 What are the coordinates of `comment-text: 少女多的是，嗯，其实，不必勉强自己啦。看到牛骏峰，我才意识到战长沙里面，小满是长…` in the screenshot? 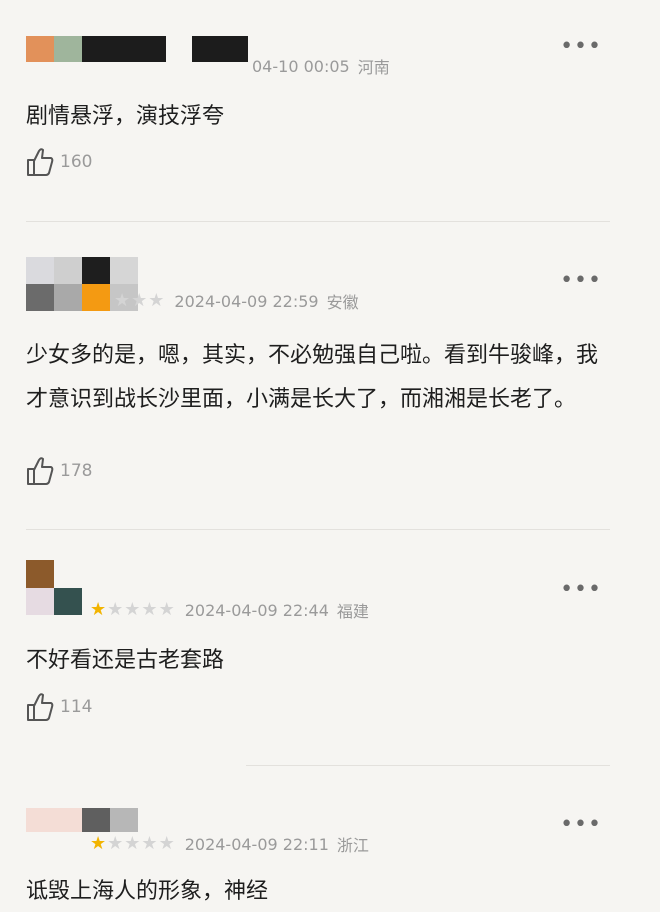 It's located at (312, 377).